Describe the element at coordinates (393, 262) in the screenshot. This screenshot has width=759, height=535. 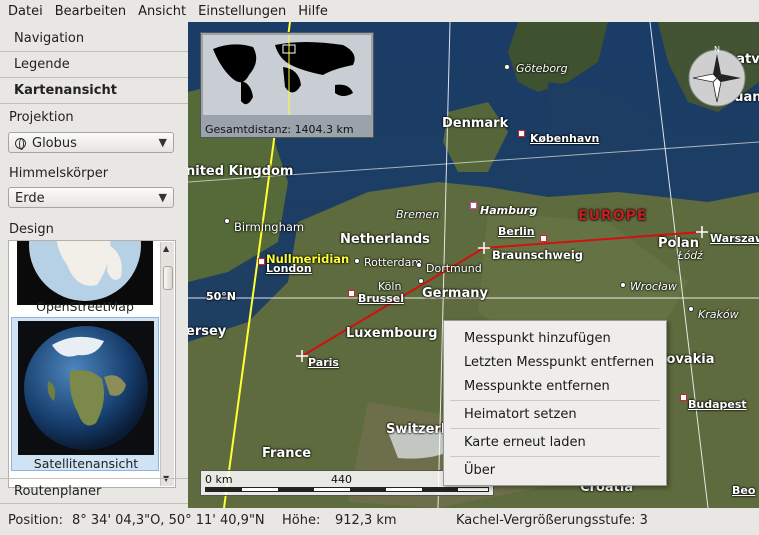
I see `city-label: Rotterdam` at that location.